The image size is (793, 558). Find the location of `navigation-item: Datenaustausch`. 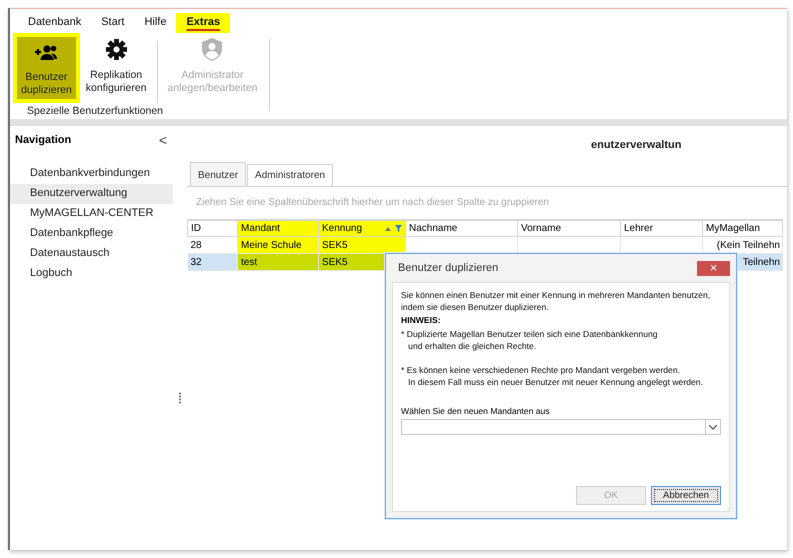

navigation-item: Datenaustausch is located at coordinates (91, 254).